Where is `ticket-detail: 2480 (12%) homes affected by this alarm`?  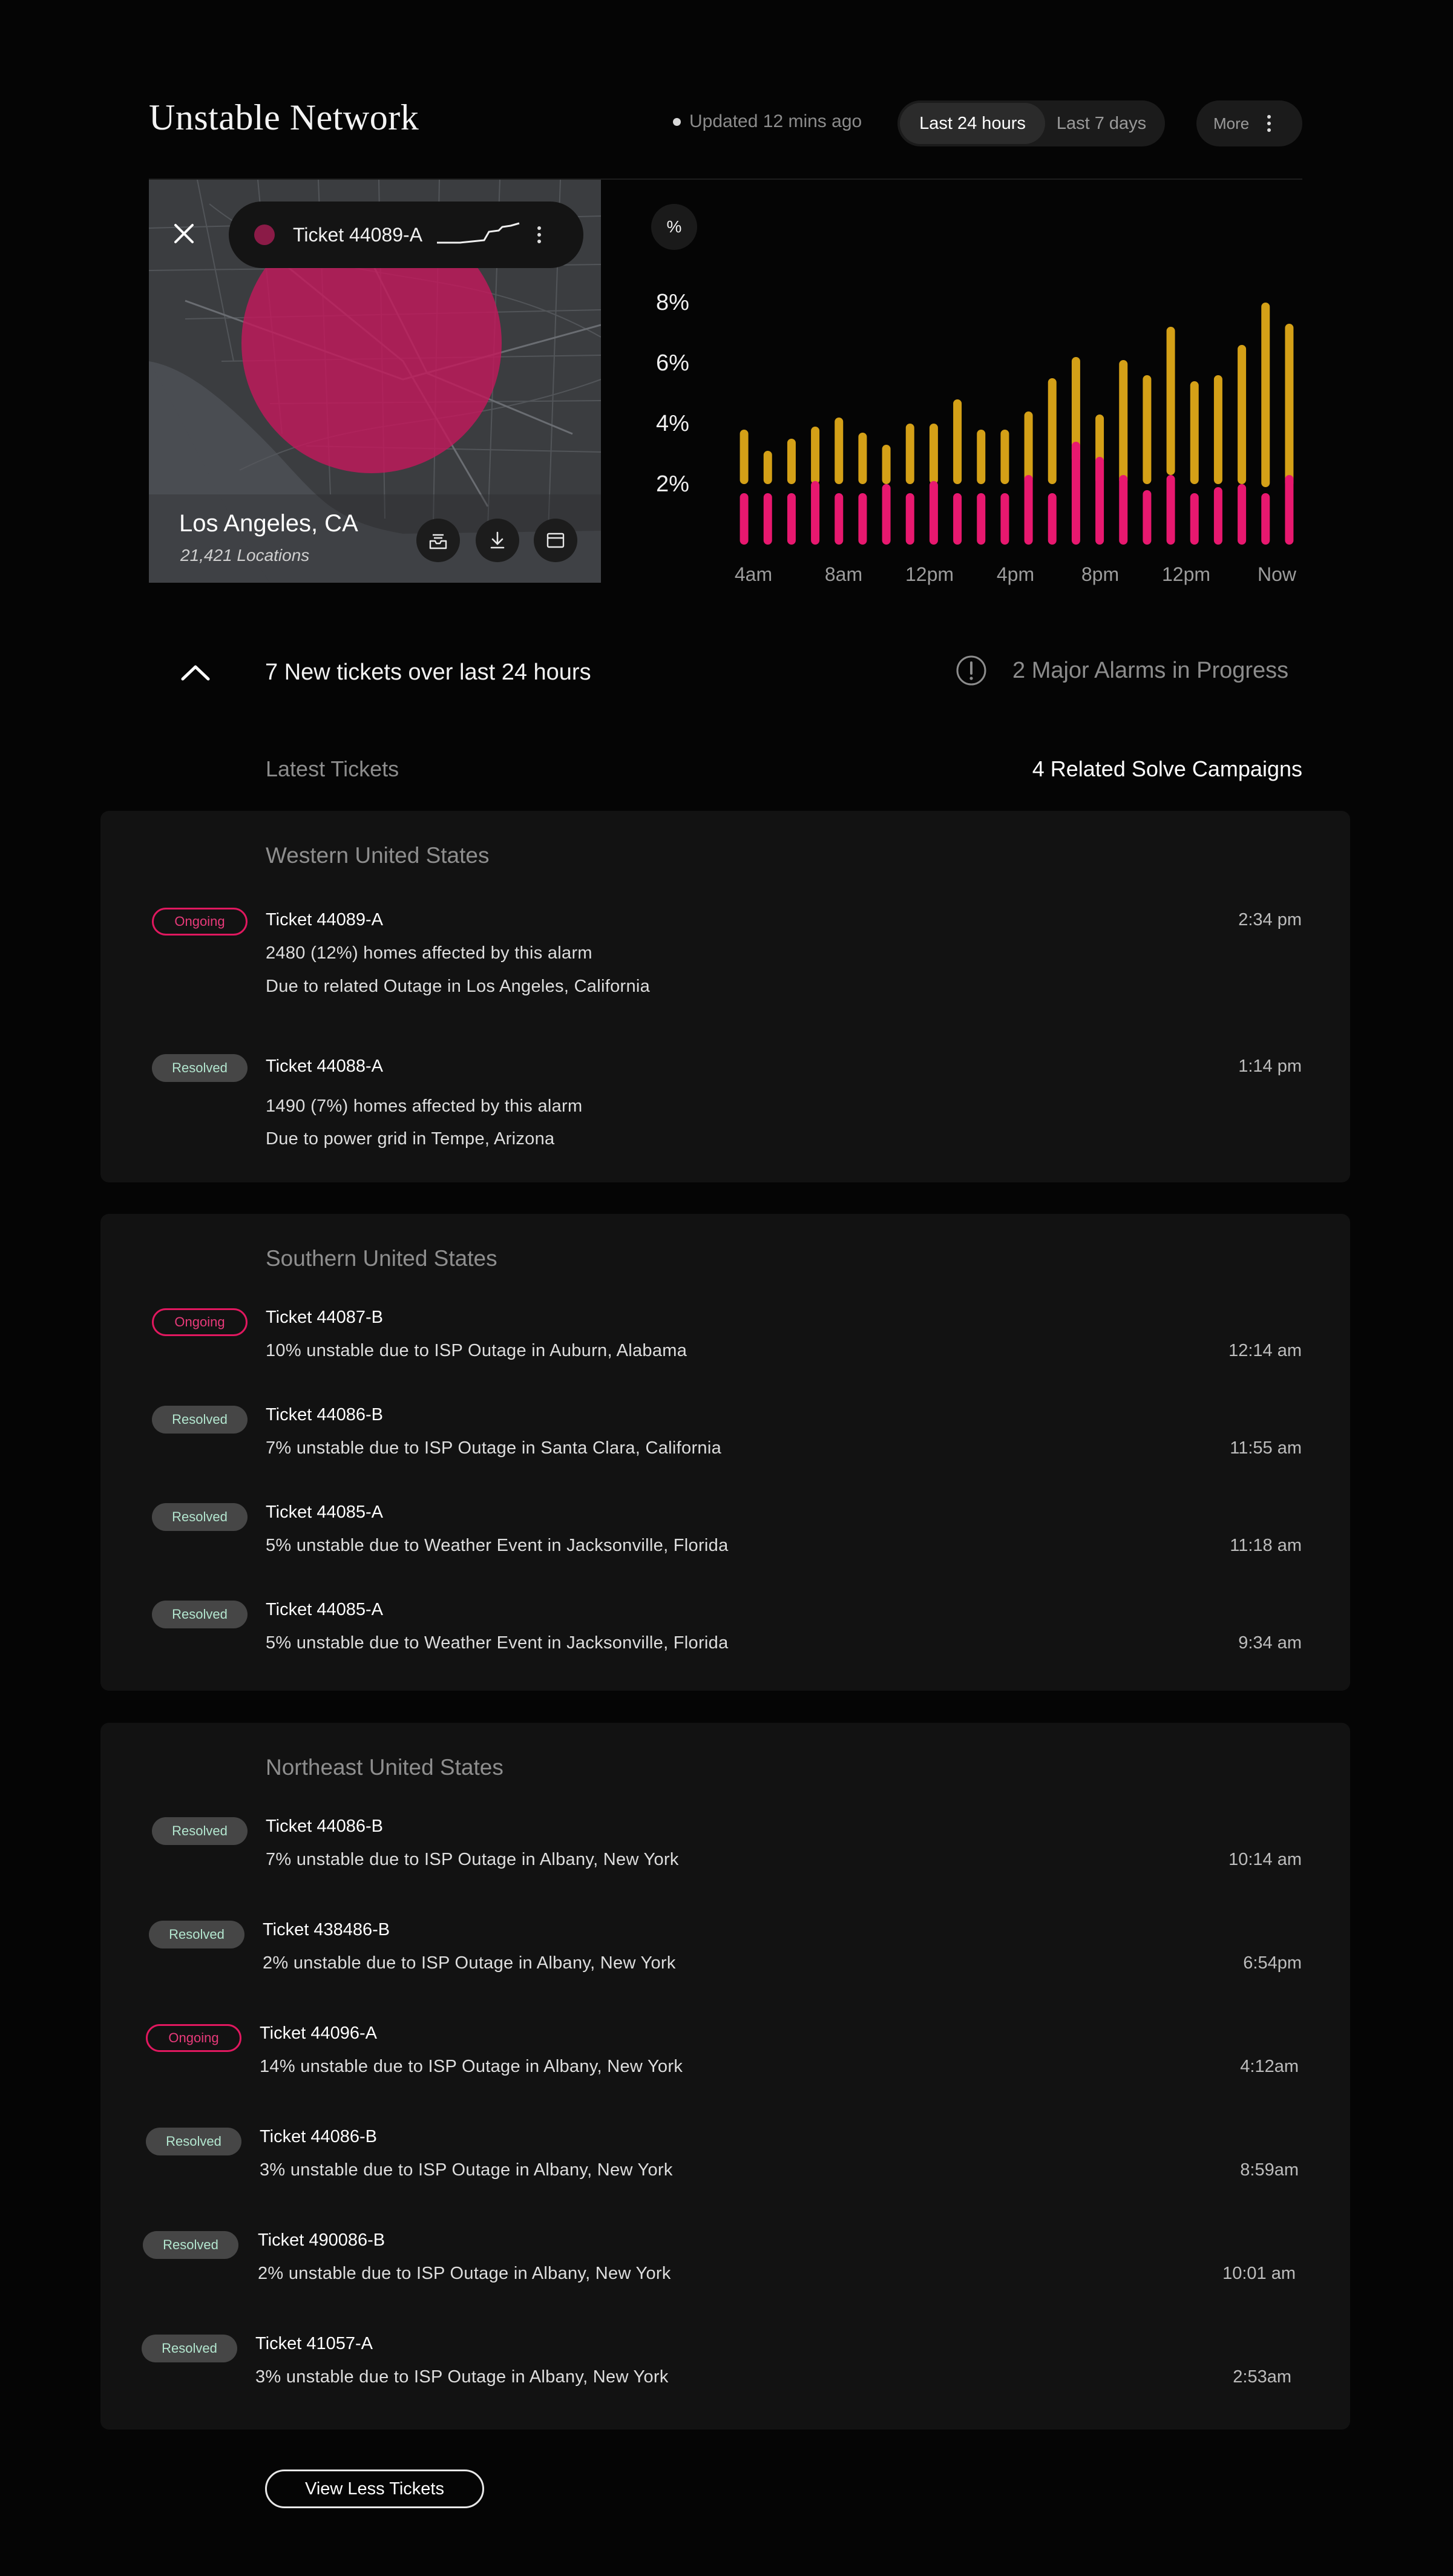
ticket-detail: 2480 (12%) homes affected by this alarm is located at coordinates (429, 953).